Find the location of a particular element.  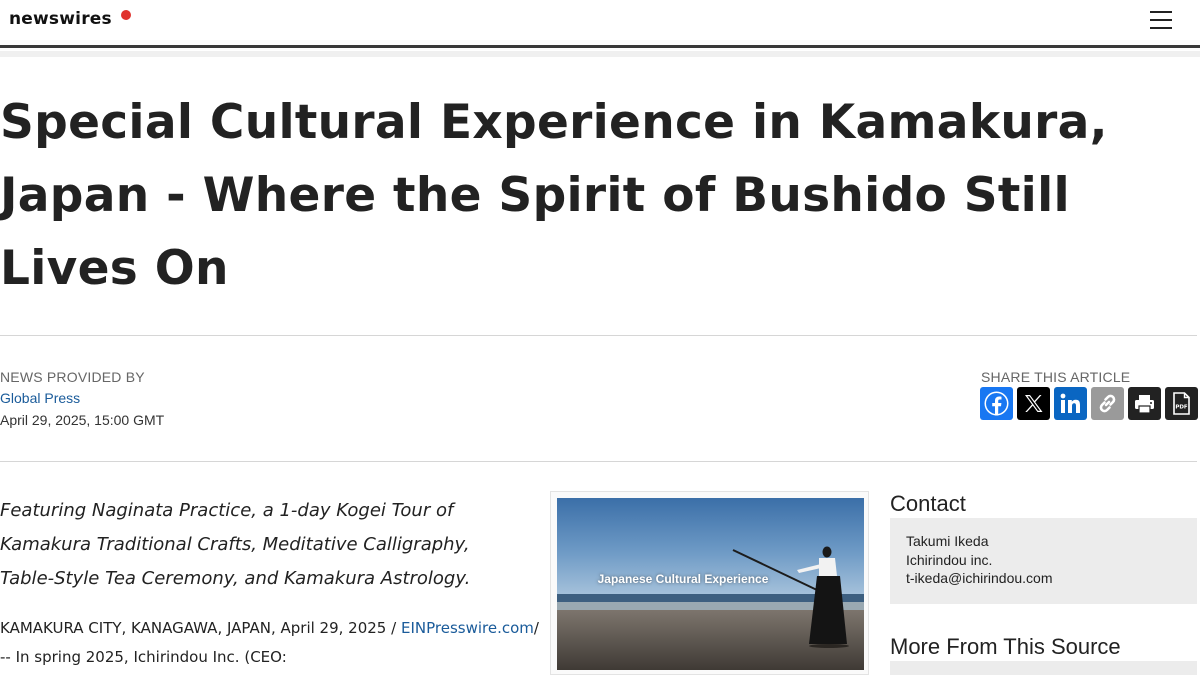

image-caption: Japanese Cultural Experience is located at coordinates (683, 579).